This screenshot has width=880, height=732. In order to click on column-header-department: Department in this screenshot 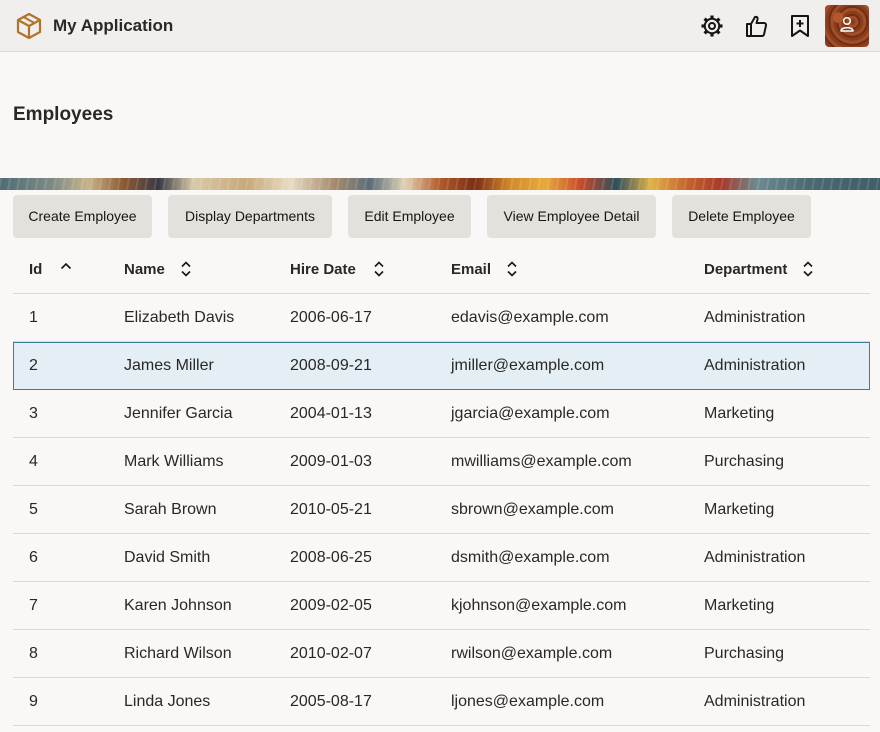, I will do `click(759, 269)`.